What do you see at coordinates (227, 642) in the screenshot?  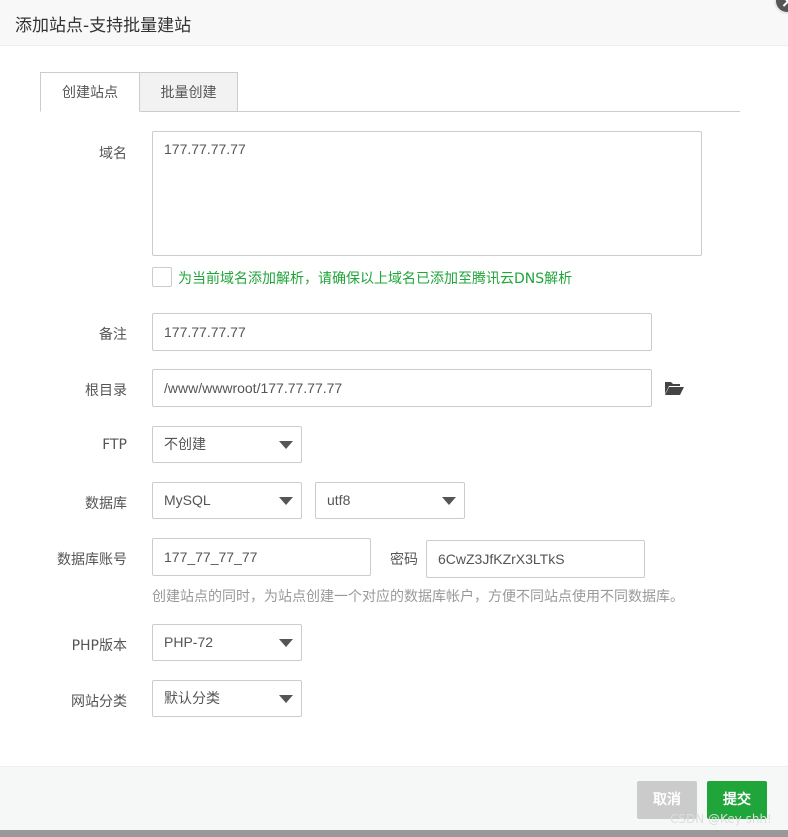 I see `php-version-select: PHP-72` at bounding box center [227, 642].